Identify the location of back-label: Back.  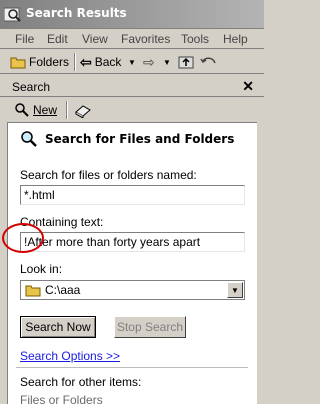
(108, 62).